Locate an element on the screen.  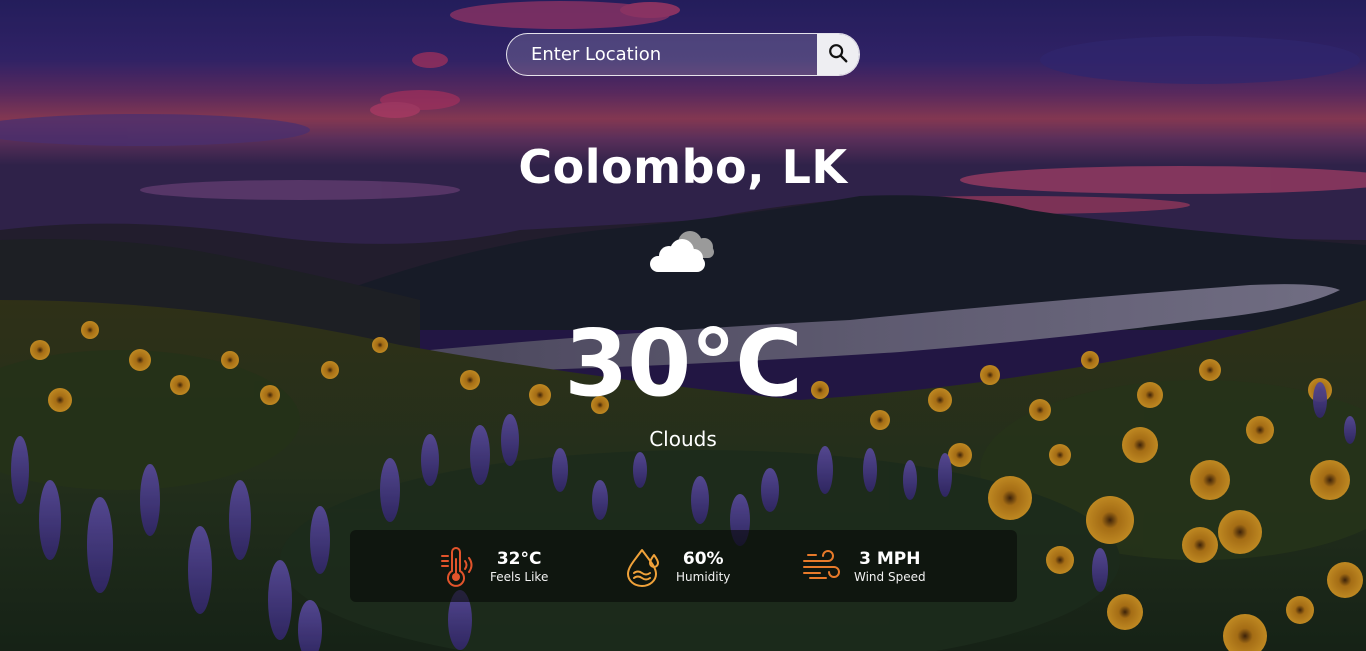
search-bar is located at coordinates (683, 54).